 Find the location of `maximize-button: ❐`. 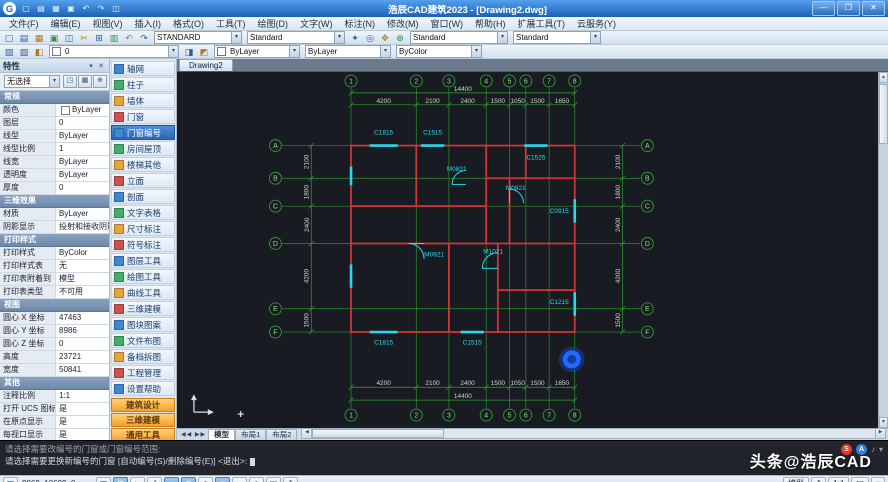

maximize-button: ❐ is located at coordinates (848, 8).